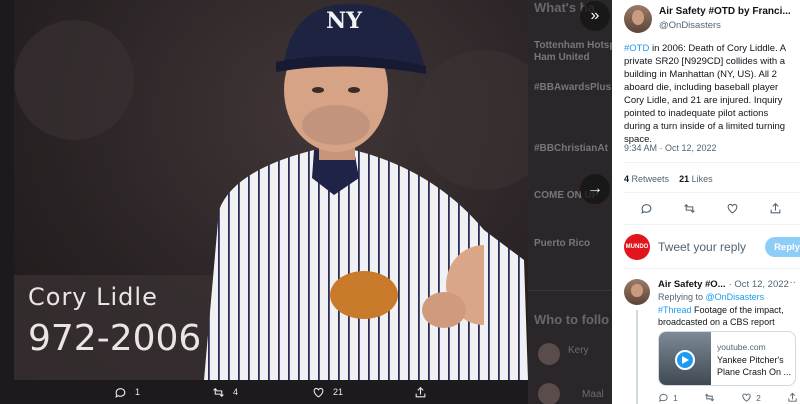 The height and width of the screenshot is (404, 800). Describe the element at coordinates (571, 148) in the screenshot. I see `bg-trend-3: #BBChristianAt` at that location.